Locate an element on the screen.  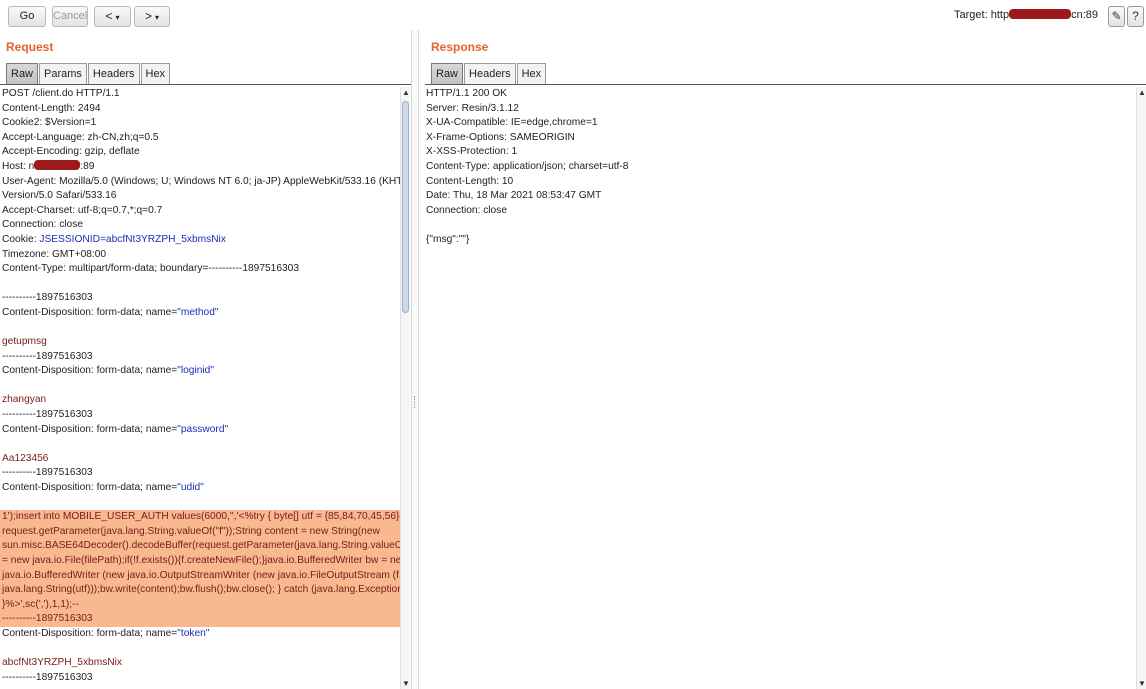
code-line: Cookie2: $Version=1 is located at coordinates (49, 123).